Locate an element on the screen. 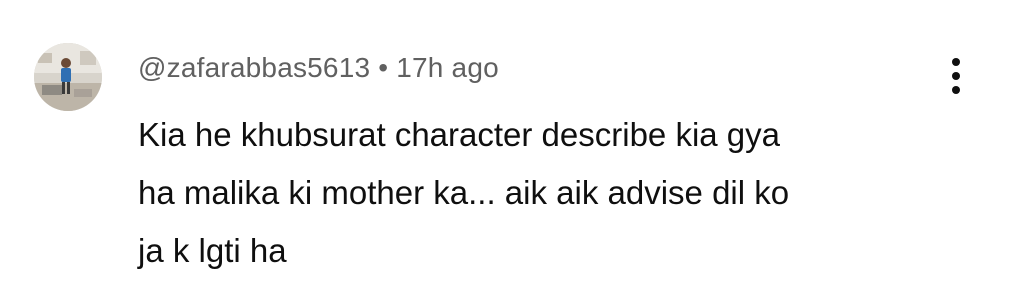 This screenshot has height=288, width=1024. avatar-photo-icon is located at coordinates (68, 77).